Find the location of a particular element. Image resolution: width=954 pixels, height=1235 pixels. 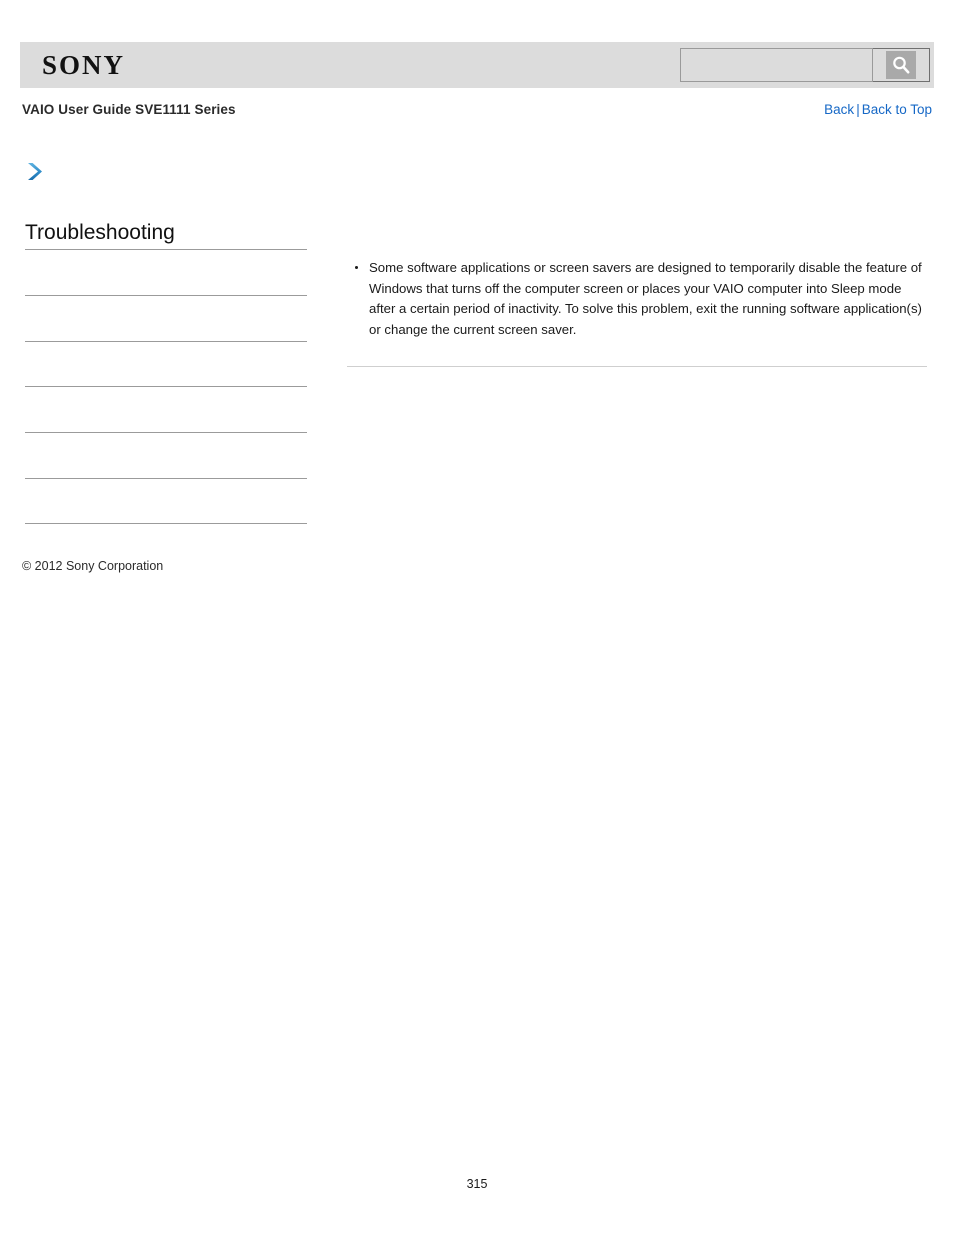

search-button is located at coordinates (901, 65).